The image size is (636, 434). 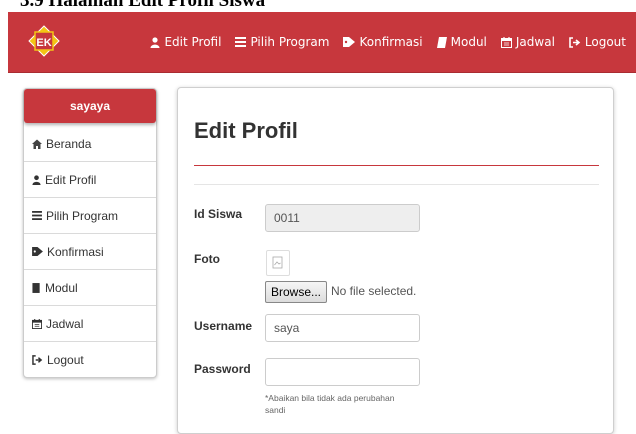 What do you see at coordinates (69, 143) in the screenshot?
I see `sidebar-item-label: Beranda` at bounding box center [69, 143].